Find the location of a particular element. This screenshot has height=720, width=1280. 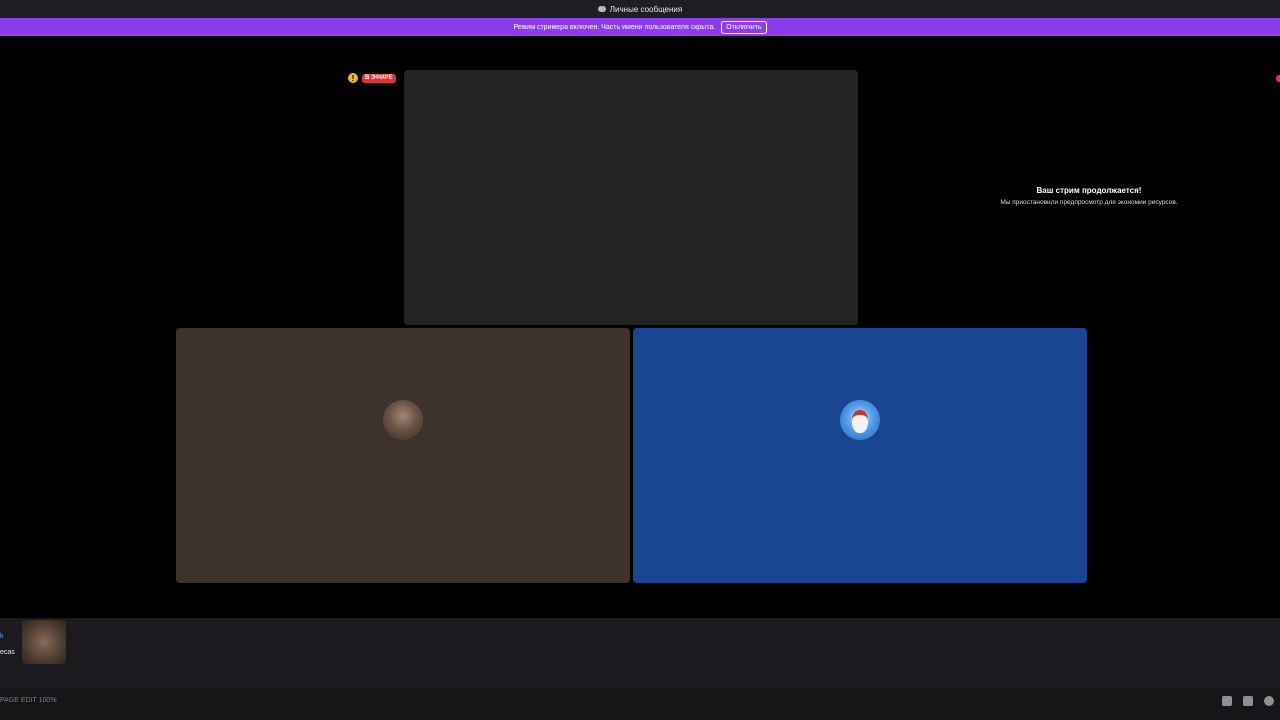

gamepad-icon is located at coordinates (1248, 701).